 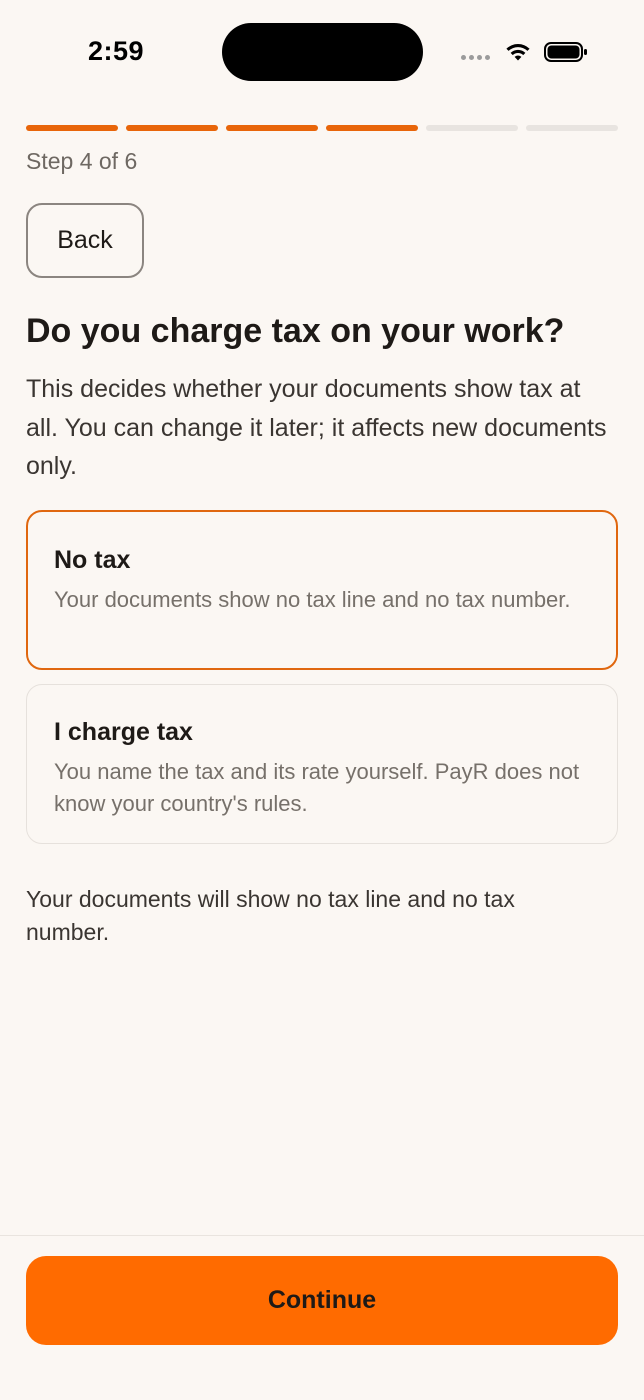 What do you see at coordinates (123, 732) in the screenshot?
I see `option-title: I charge tax` at bounding box center [123, 732].